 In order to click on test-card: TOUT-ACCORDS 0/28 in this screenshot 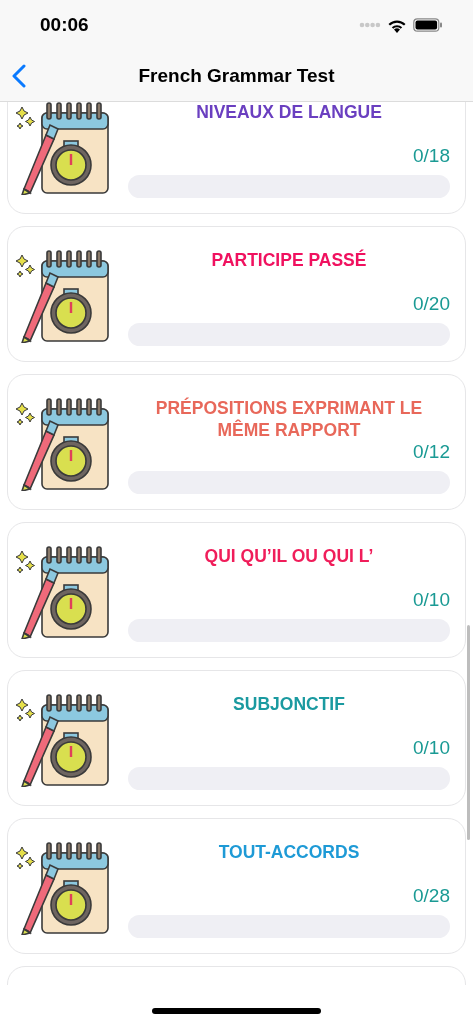, I will do `click(236, 886)`.